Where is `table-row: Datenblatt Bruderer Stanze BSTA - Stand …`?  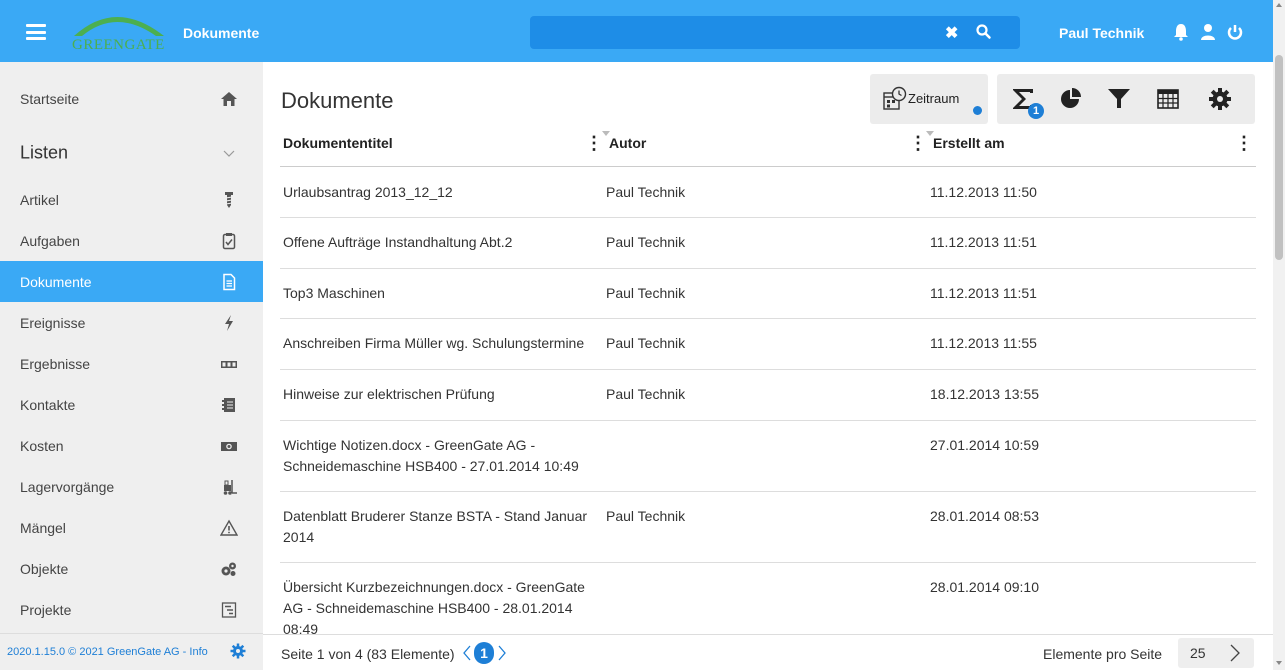
table-row: Datenblatt Bruderer Stanze BSTA - Stand … is located at coordinates (768, 527).